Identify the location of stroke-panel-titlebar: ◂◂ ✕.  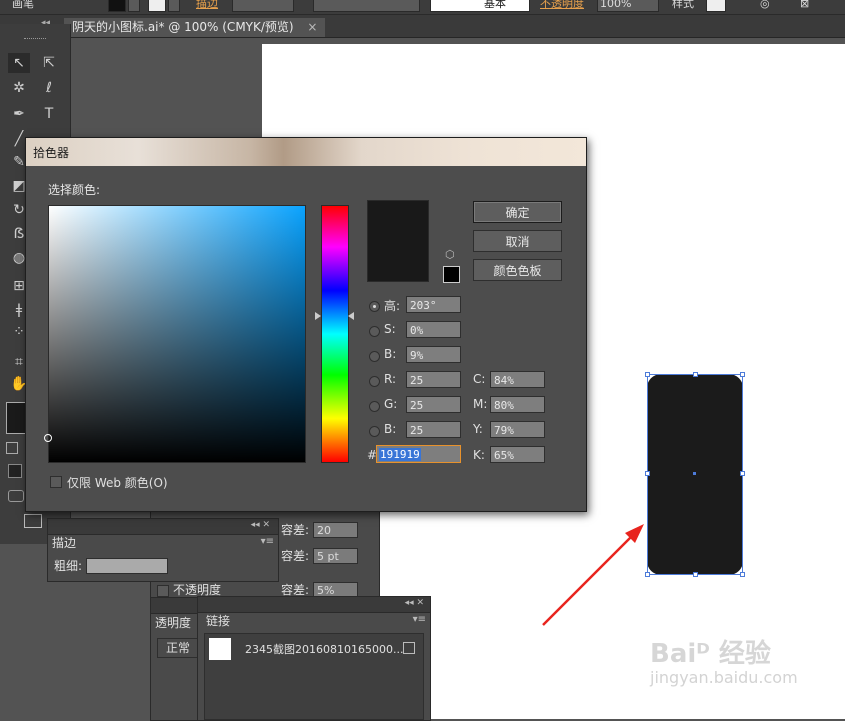
(163, 527).